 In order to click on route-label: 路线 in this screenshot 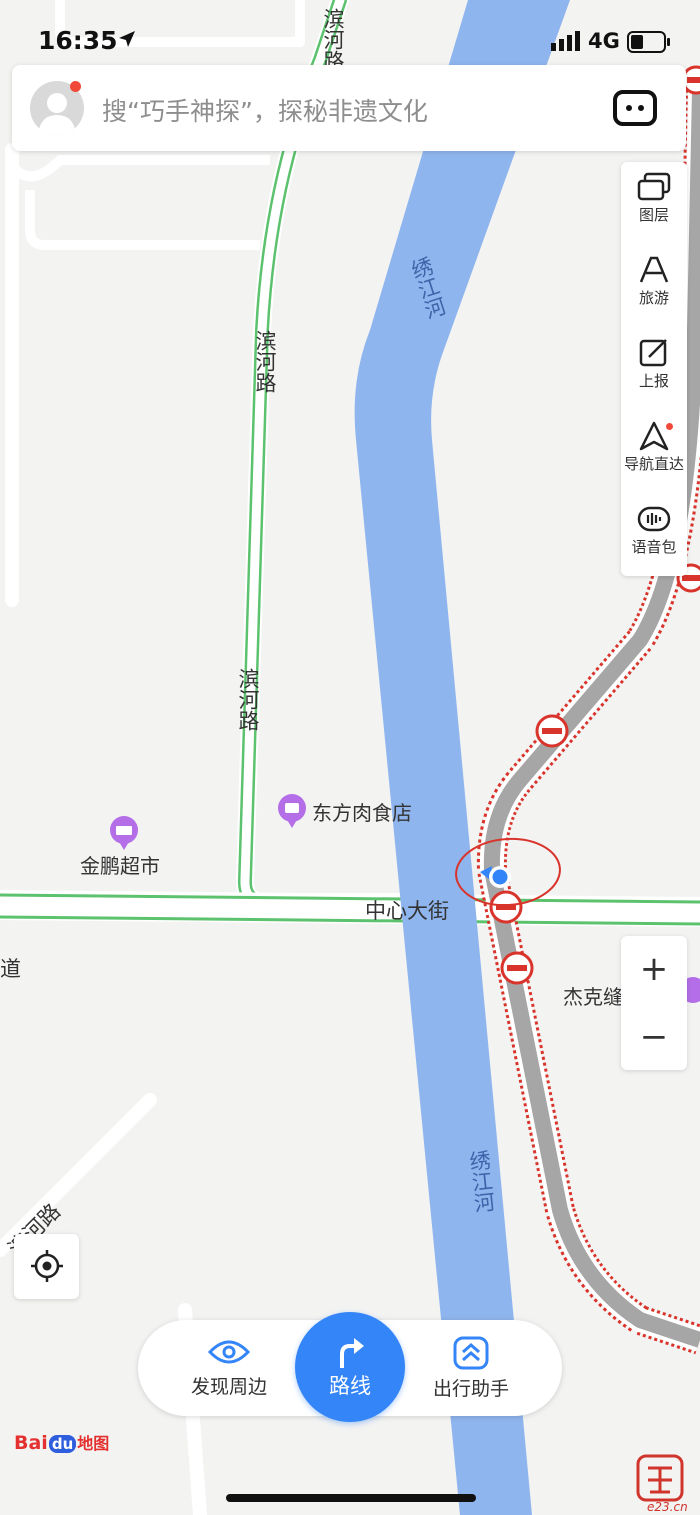, I will do `click(350, 1386)`.